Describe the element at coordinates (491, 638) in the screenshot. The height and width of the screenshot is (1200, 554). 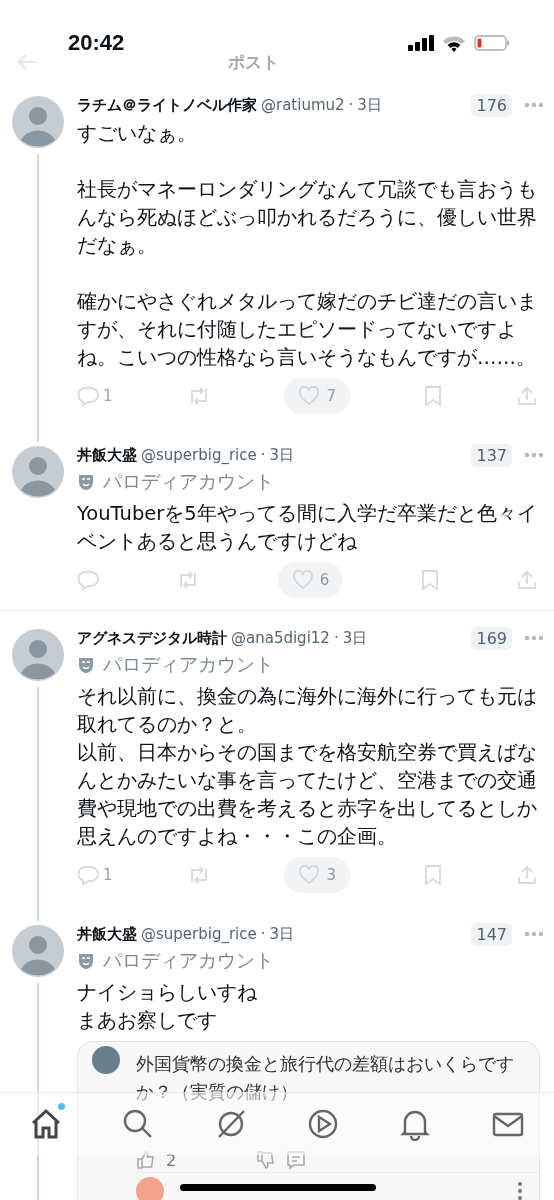
I see `view-count: 169` at that location.